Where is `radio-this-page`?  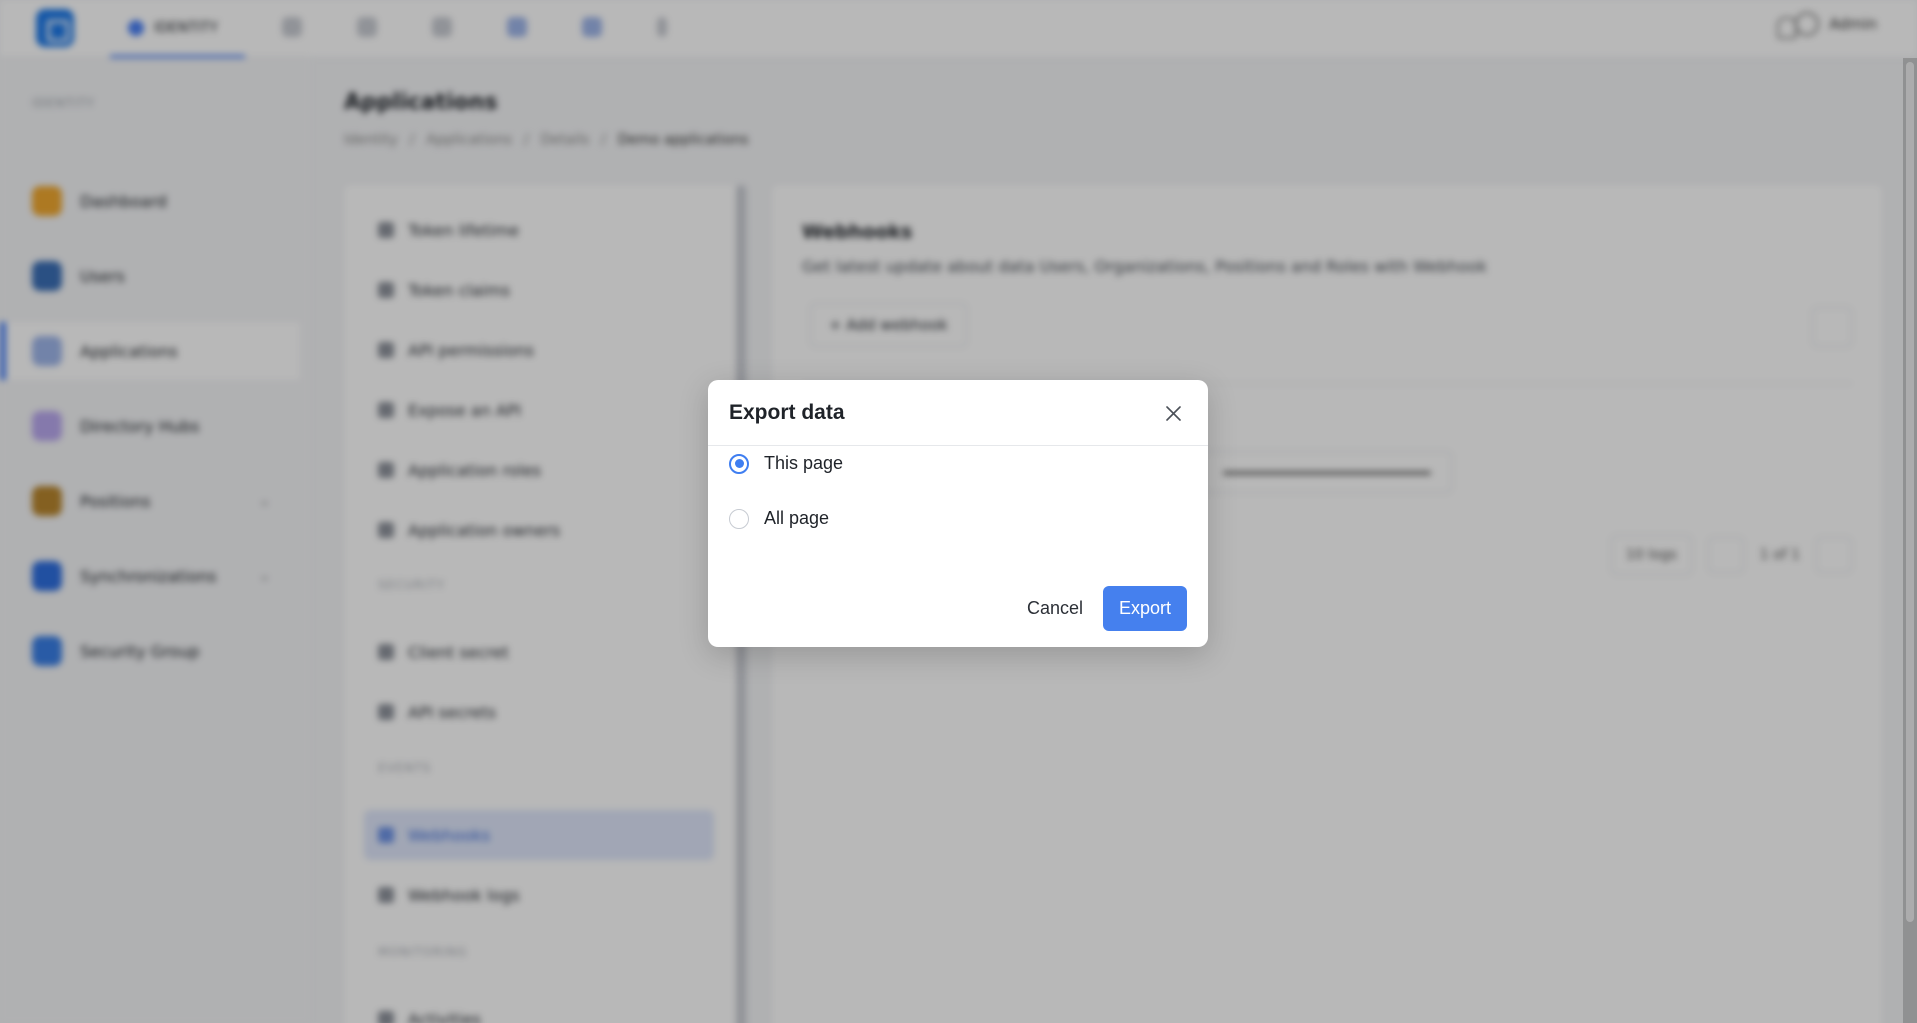 radio-this-page is located at coordinates (739, 463).